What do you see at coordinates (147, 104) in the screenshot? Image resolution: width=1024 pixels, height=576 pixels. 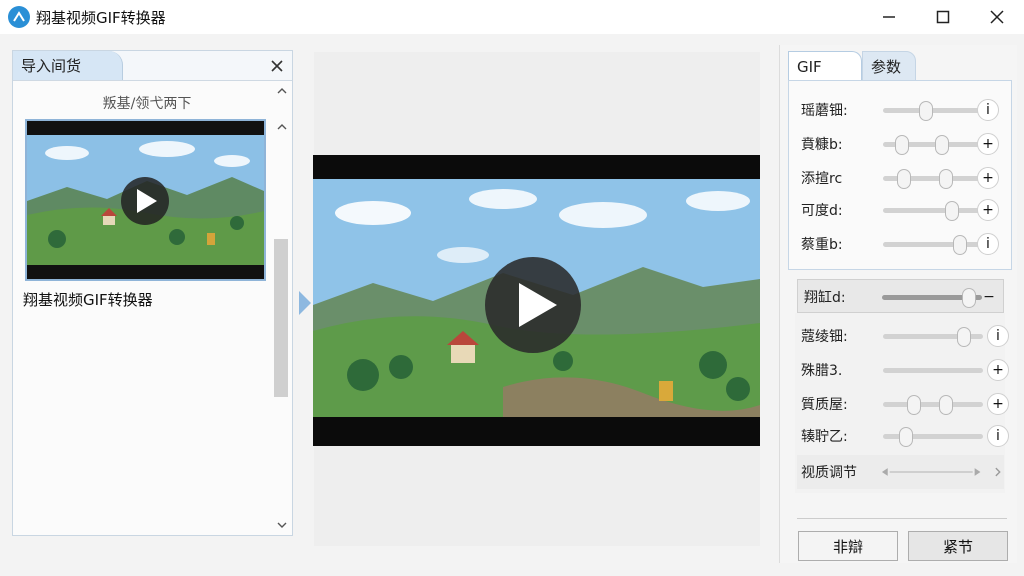 I see `section-caption: 叛基/领弋两下` at bounding box center [147, 104].